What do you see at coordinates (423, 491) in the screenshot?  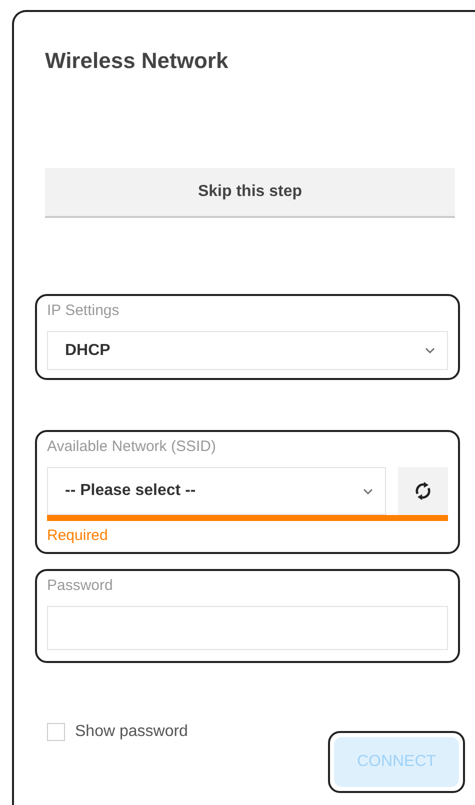 I see `refresh-button` at bounding box center [423, 491].